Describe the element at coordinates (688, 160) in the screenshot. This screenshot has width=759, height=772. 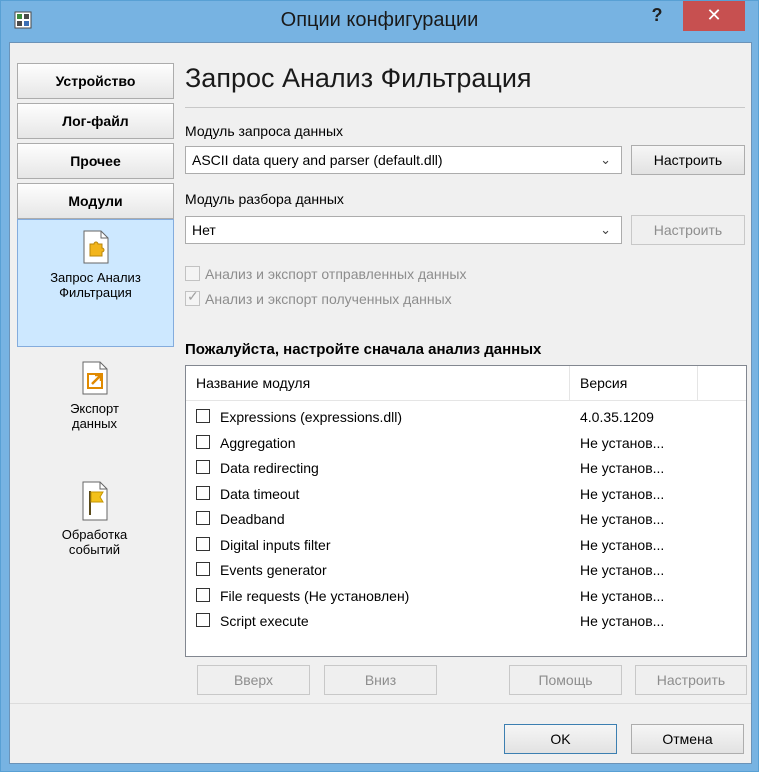
I see `query-configure-button: Настроить` at that location.